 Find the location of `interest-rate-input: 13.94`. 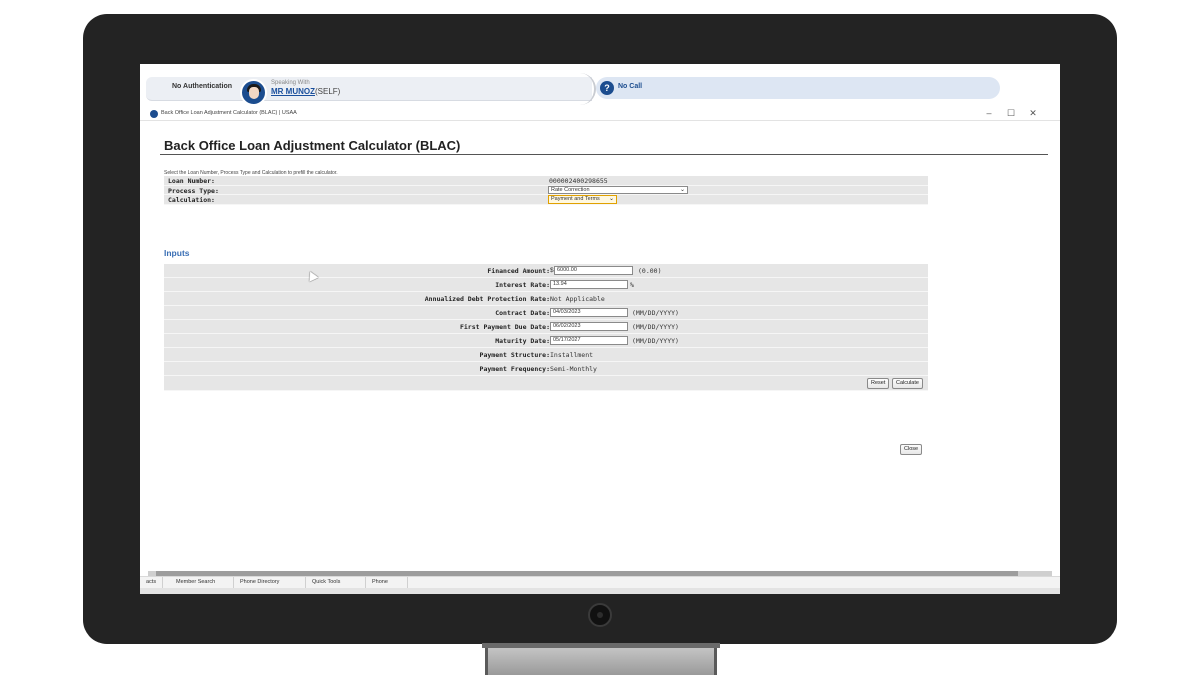

interest-rate-input: 13.94 is located at coordinates (589, 284).